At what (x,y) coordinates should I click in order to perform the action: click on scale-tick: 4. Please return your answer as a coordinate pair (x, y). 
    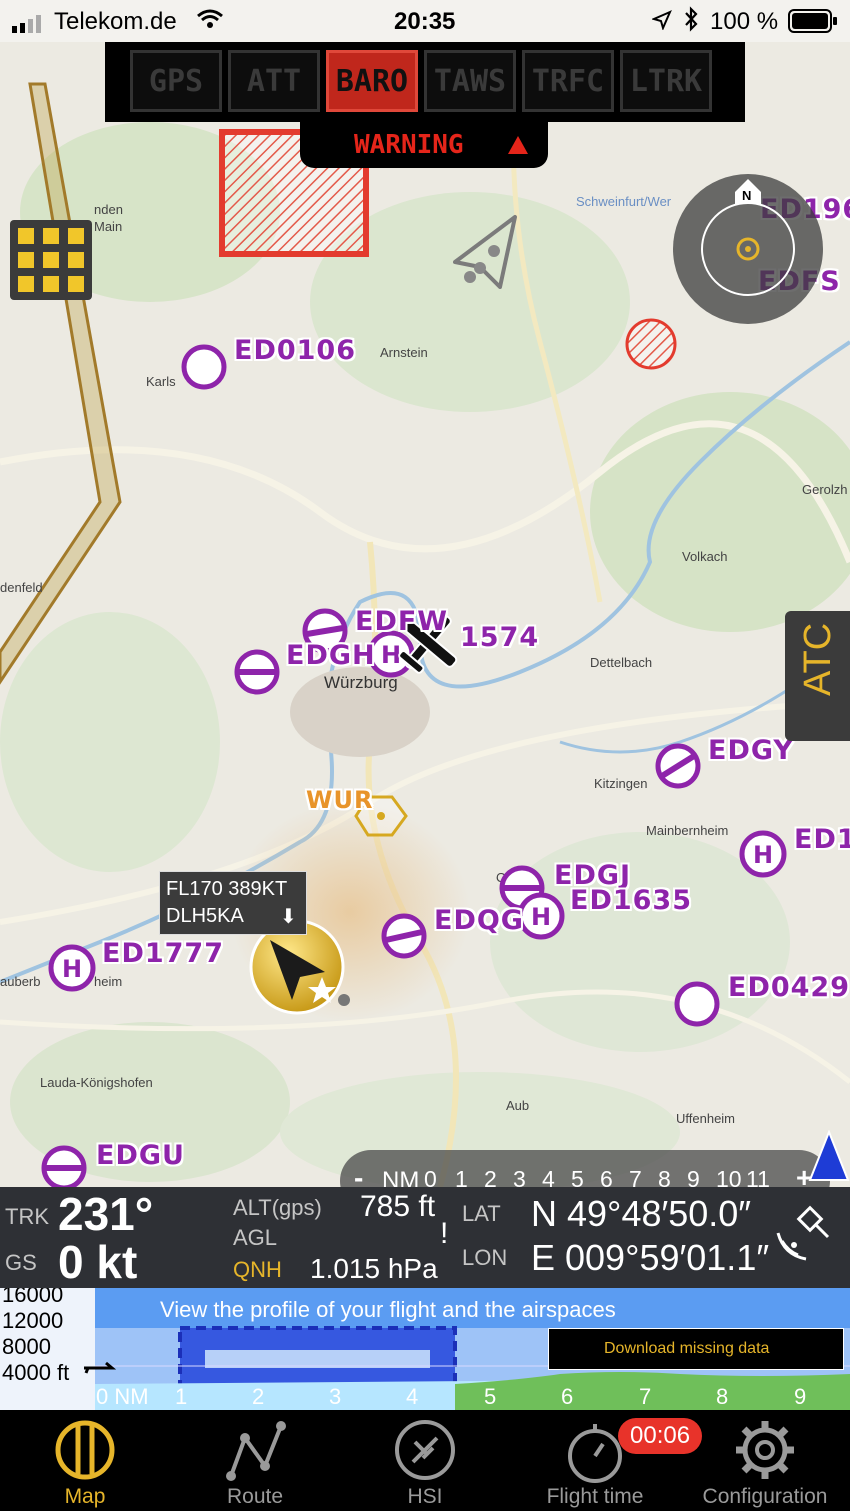
    Looking at the image, I should click on (548, 1176).